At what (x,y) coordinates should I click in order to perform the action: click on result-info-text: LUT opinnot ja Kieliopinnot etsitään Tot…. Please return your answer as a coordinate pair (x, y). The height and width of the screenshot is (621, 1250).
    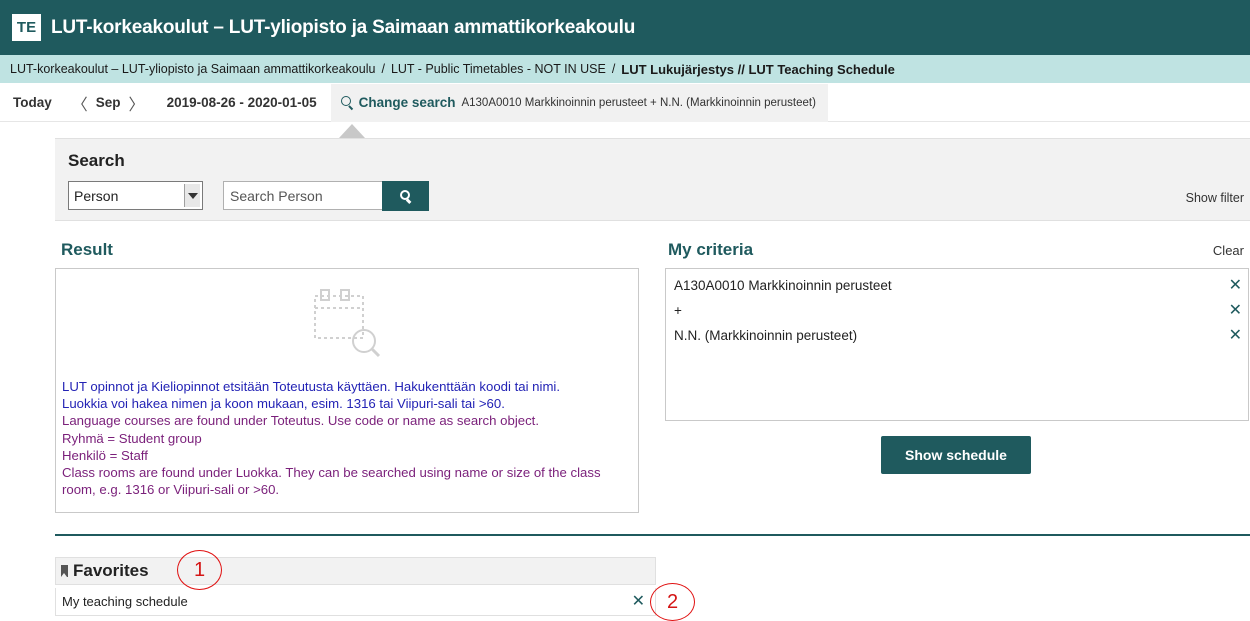
    Looking at the image, I should click on (349, 438).